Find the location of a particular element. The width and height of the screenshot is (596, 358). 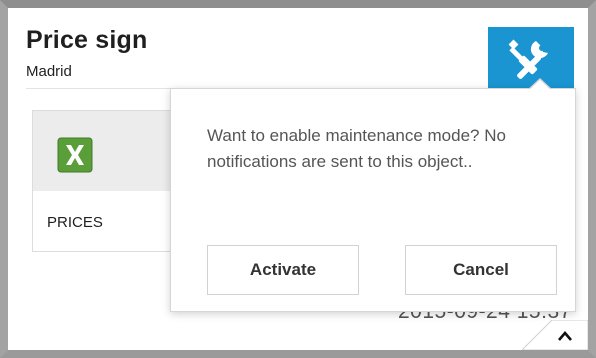

file-thumbnail is located at coordinates (107, 151).